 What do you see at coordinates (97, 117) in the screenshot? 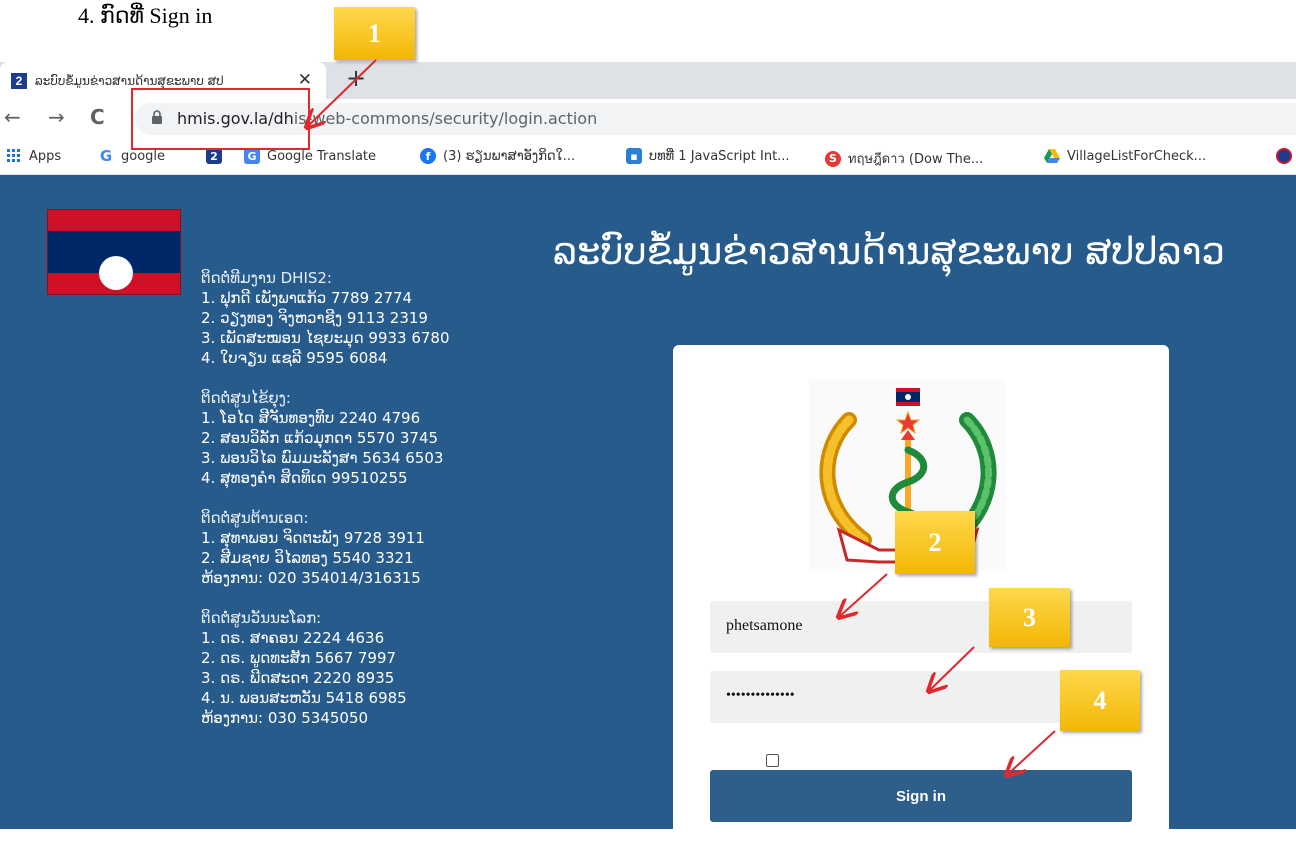
I see `reload-button: C` at bounding box center [97, 117].